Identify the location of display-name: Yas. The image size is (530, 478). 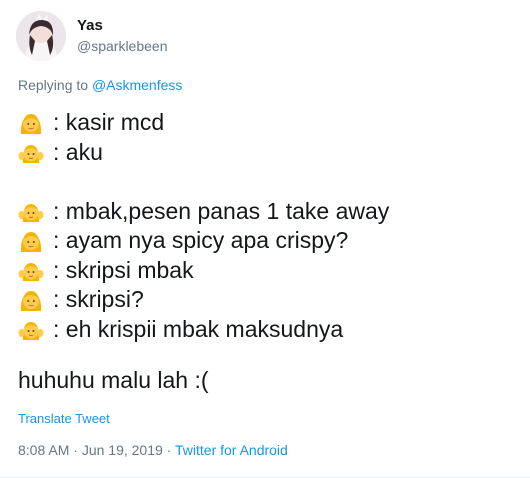
(90, 25).